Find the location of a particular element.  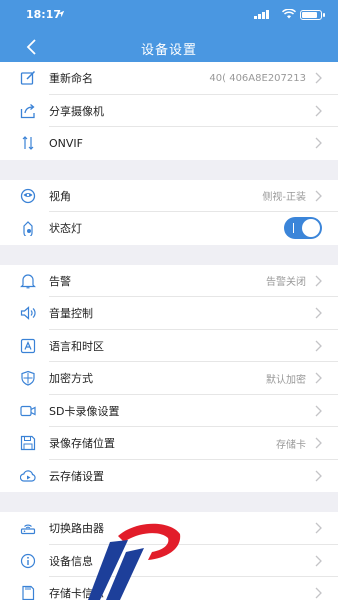

status-time: 18:17 is located at coordinates (44, 14).